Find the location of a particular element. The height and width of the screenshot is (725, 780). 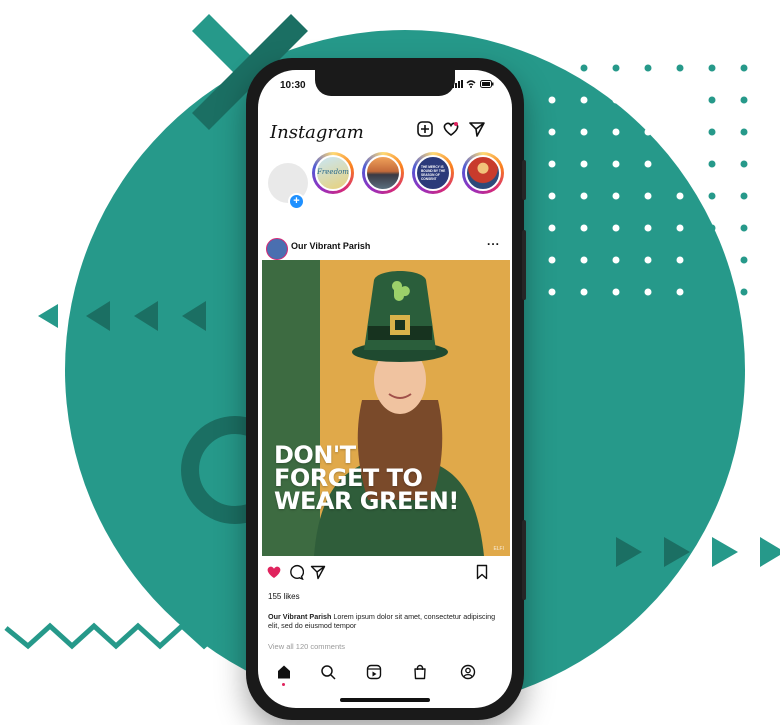

story-freedom-text: Freedom is located at coordinates (333, 172).